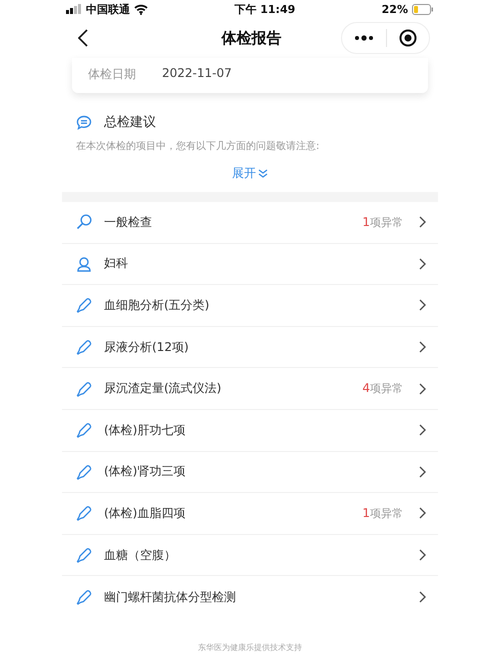  What do you see at coordinates (198, 146) in the screenshot?
I see `advice-text: 在本次体检的项目中，您有以下几方面的问题敬请注意:` at bounding box center [198, 146].